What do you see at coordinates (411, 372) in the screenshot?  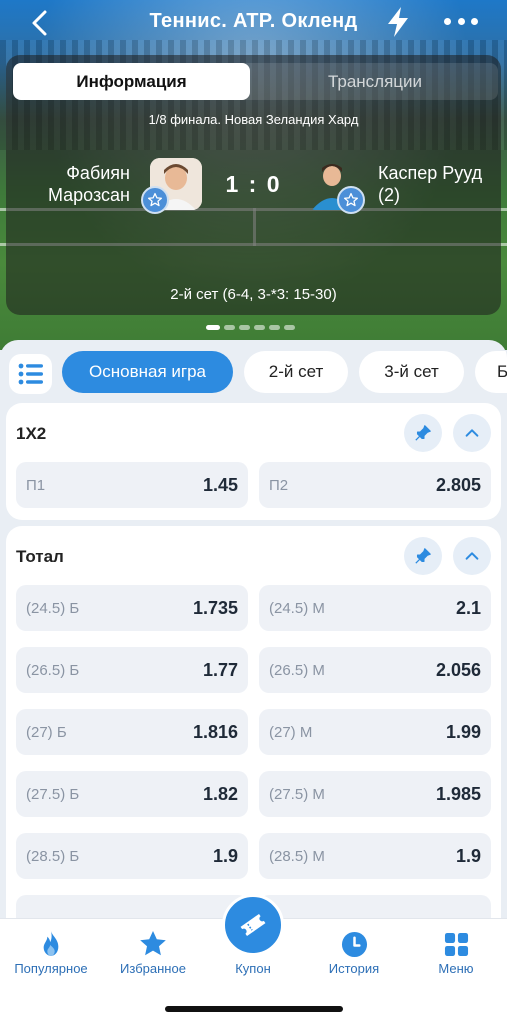 I see `tab-set-3: 3-й сет` at bounding box center [411, 372].